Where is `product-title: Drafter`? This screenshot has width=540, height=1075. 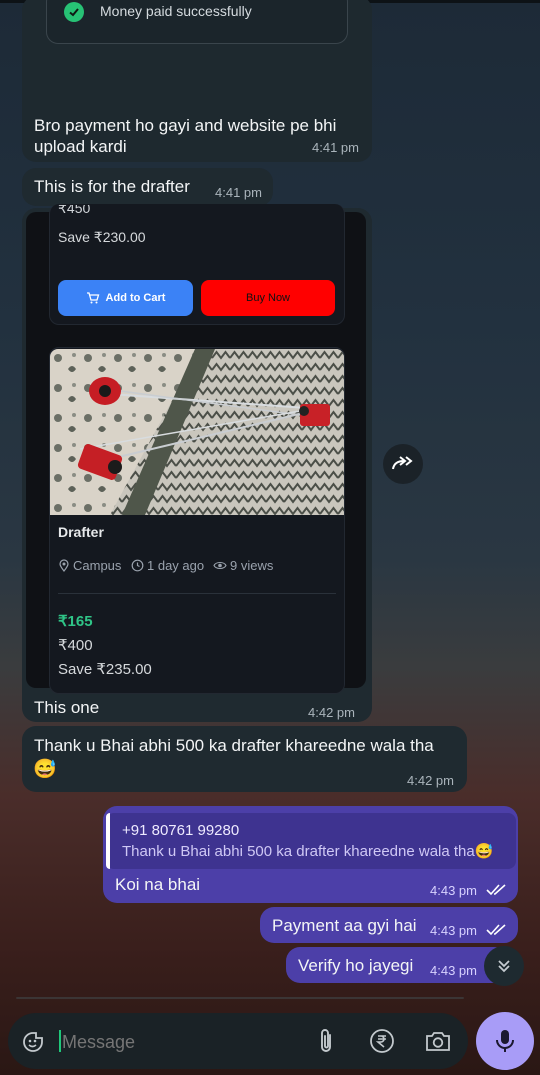
product-title: Drafter is located at coordinates (81, 532).